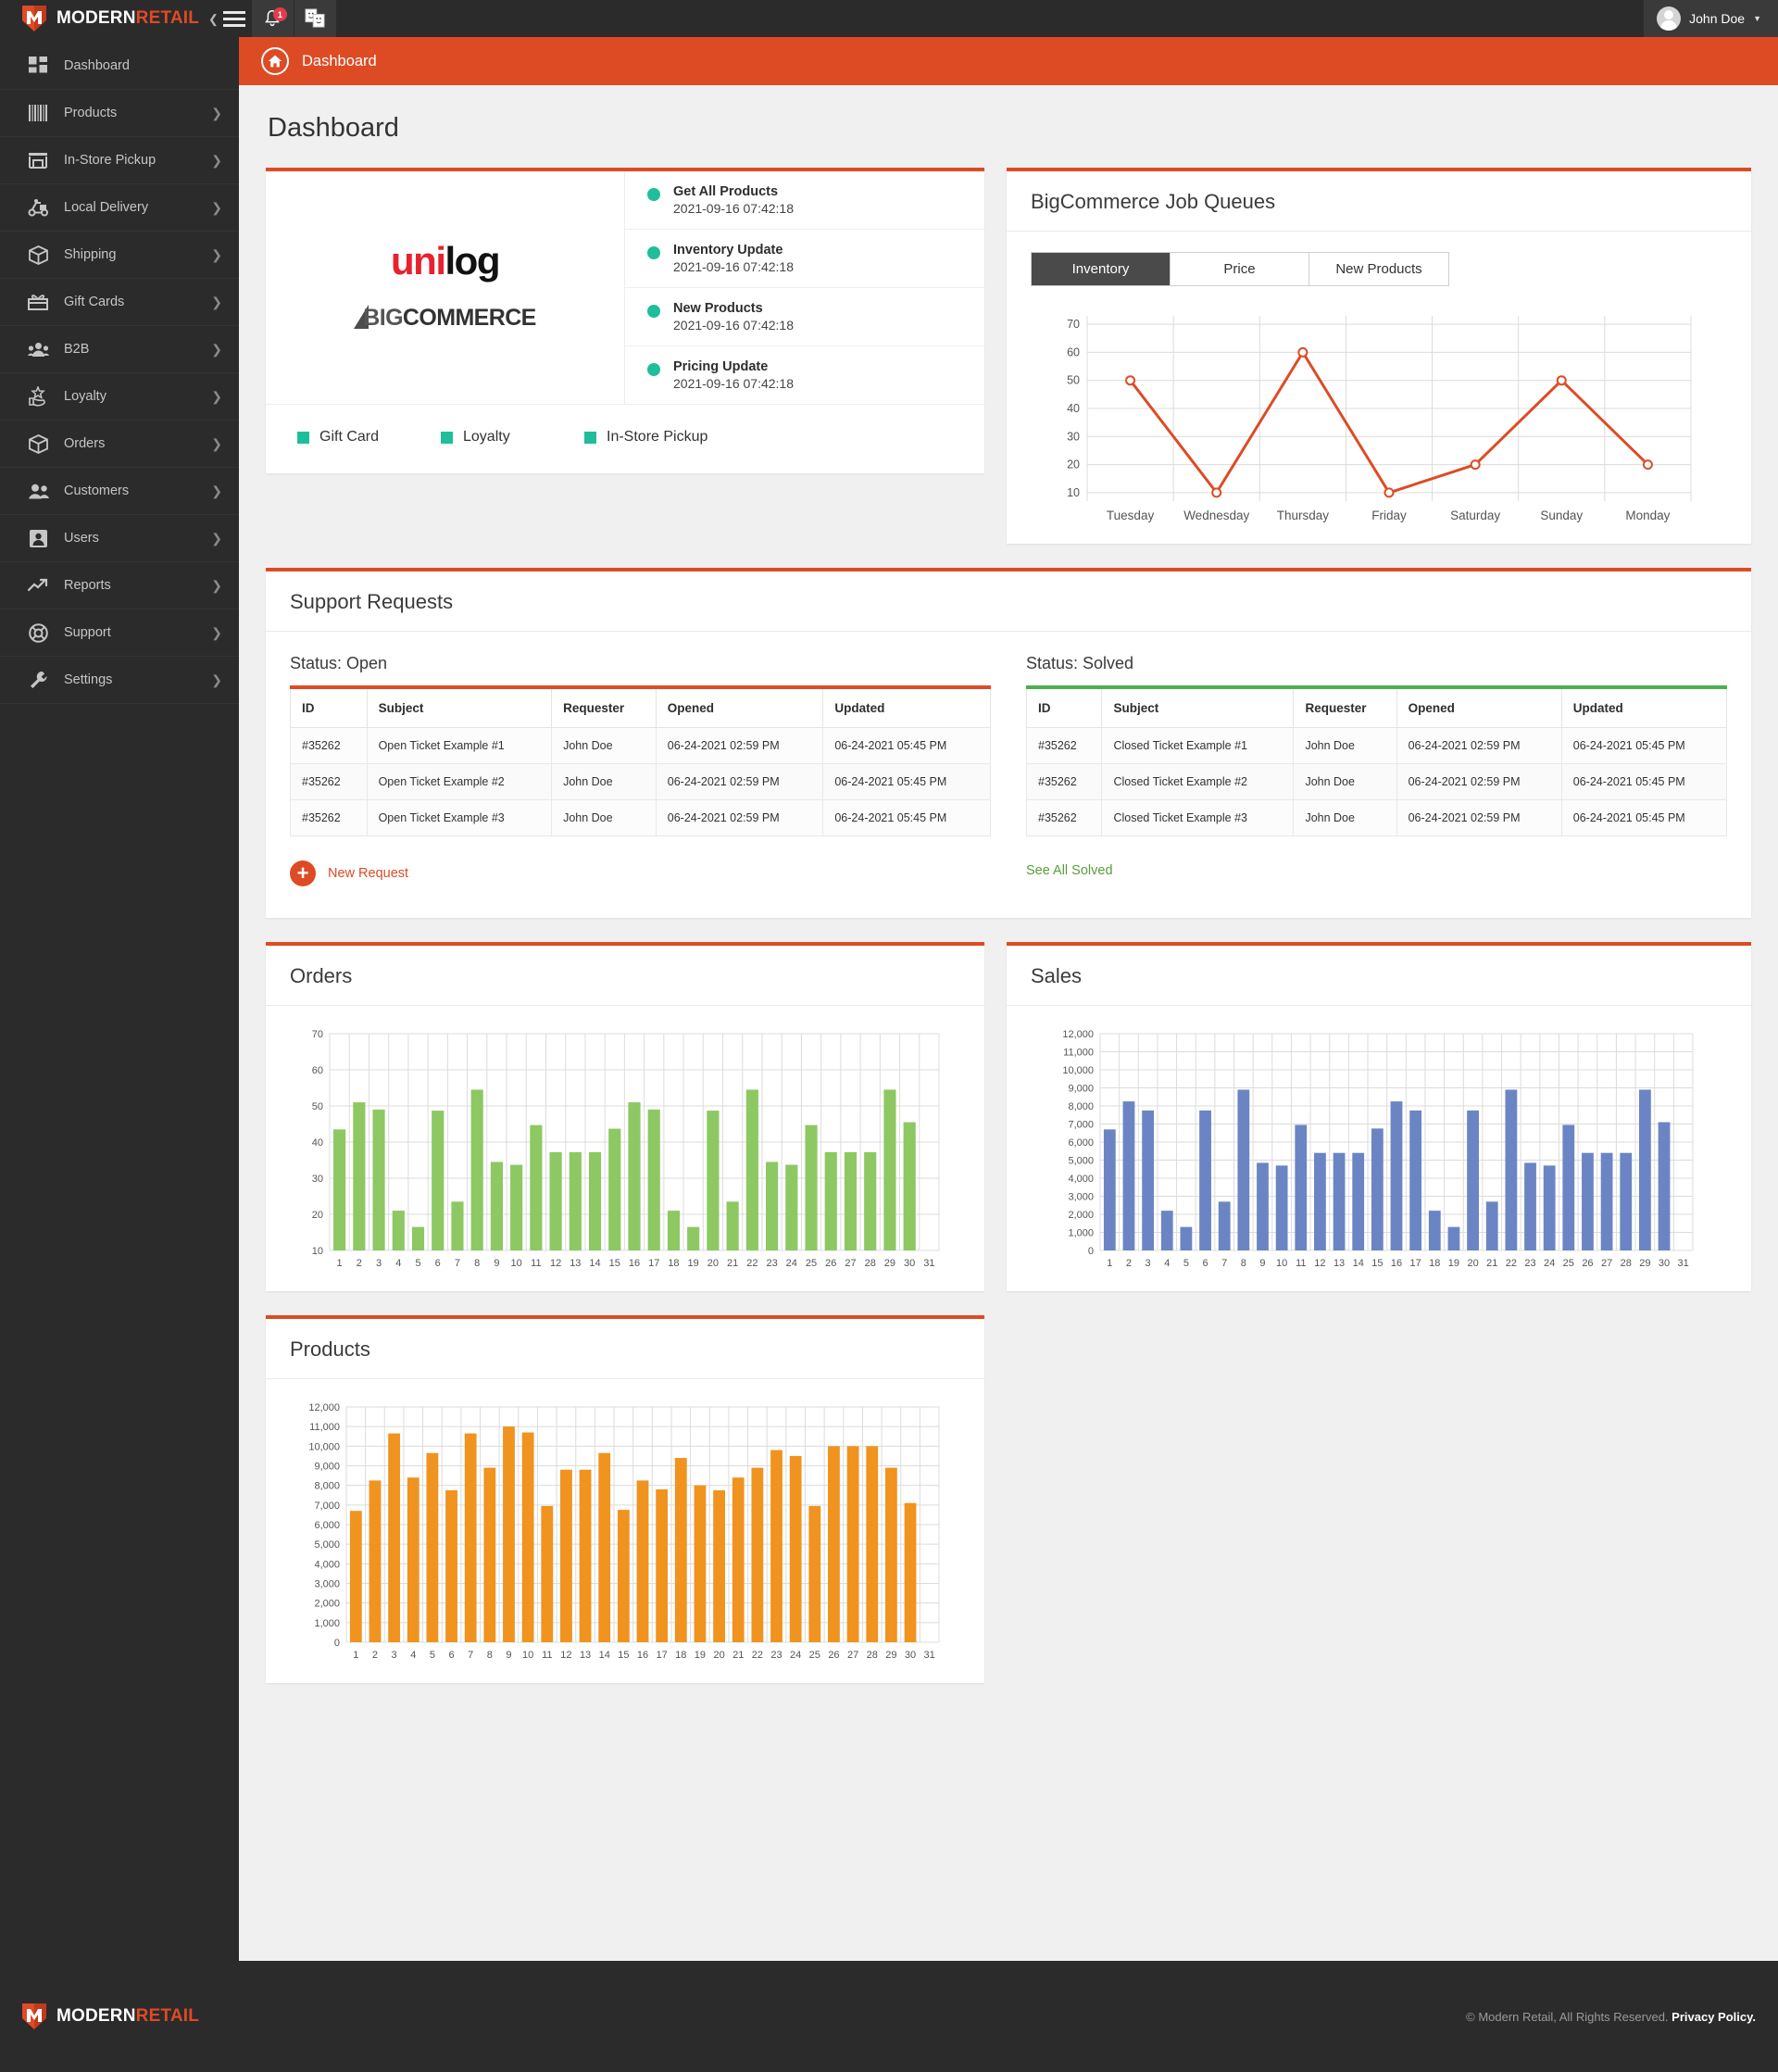 The width and height of the screenshot is (1778, 2072). Describe the element at coordinates (1073, 408) in the screenshot. I see `svg-text: 40` at that location.